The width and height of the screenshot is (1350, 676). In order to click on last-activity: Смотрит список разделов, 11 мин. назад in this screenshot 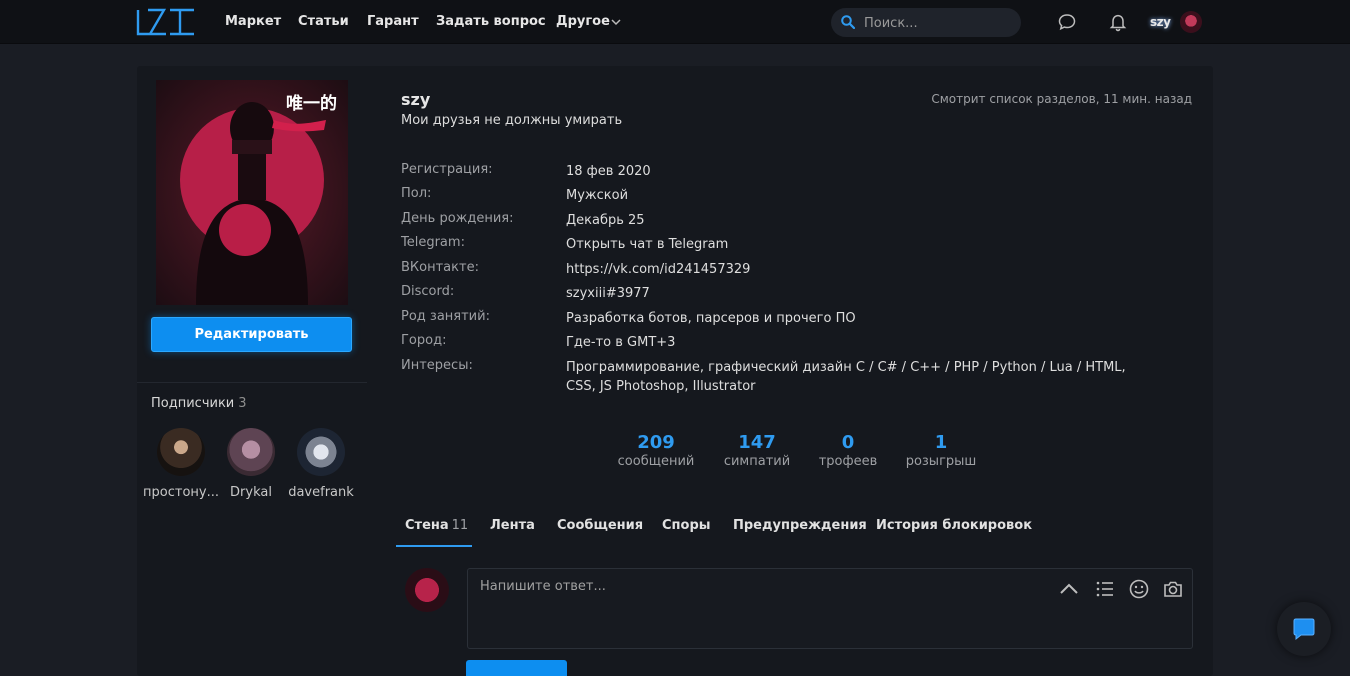, I will do `click(1061, 99)`.